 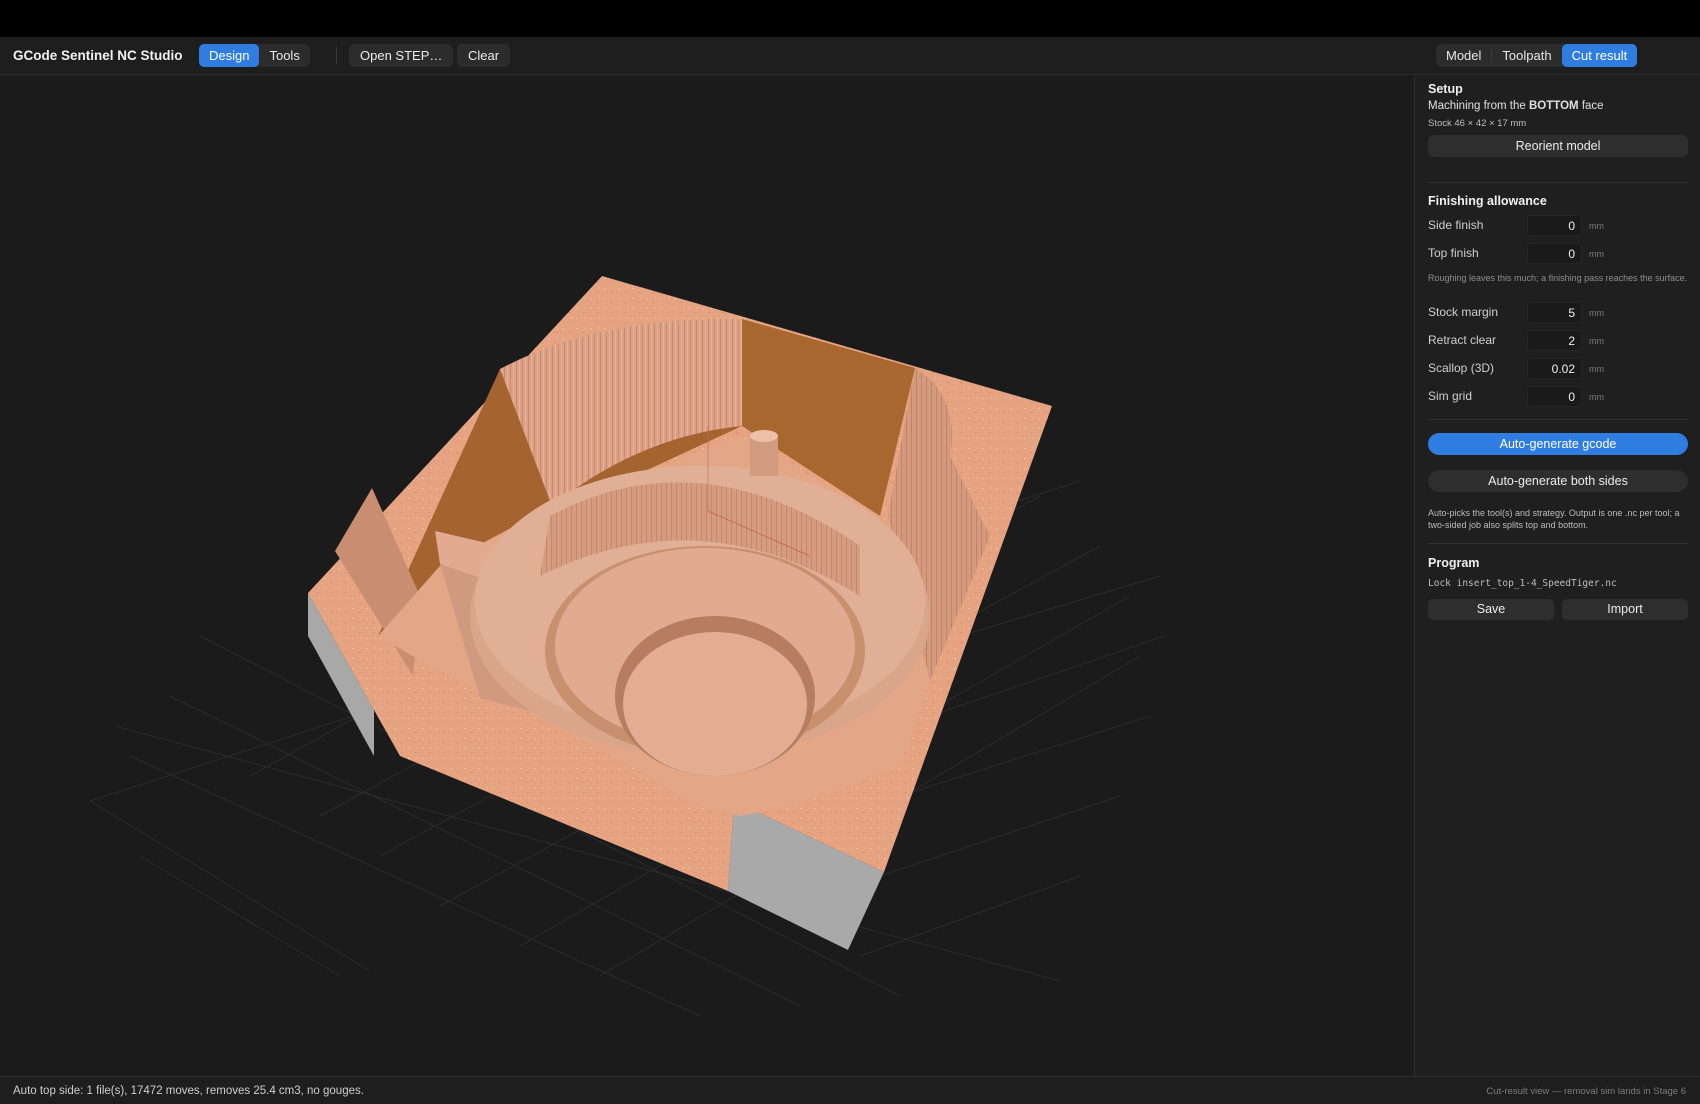 I want to click on machining-prefix: Machining from the, so click(x=1478, y=106).